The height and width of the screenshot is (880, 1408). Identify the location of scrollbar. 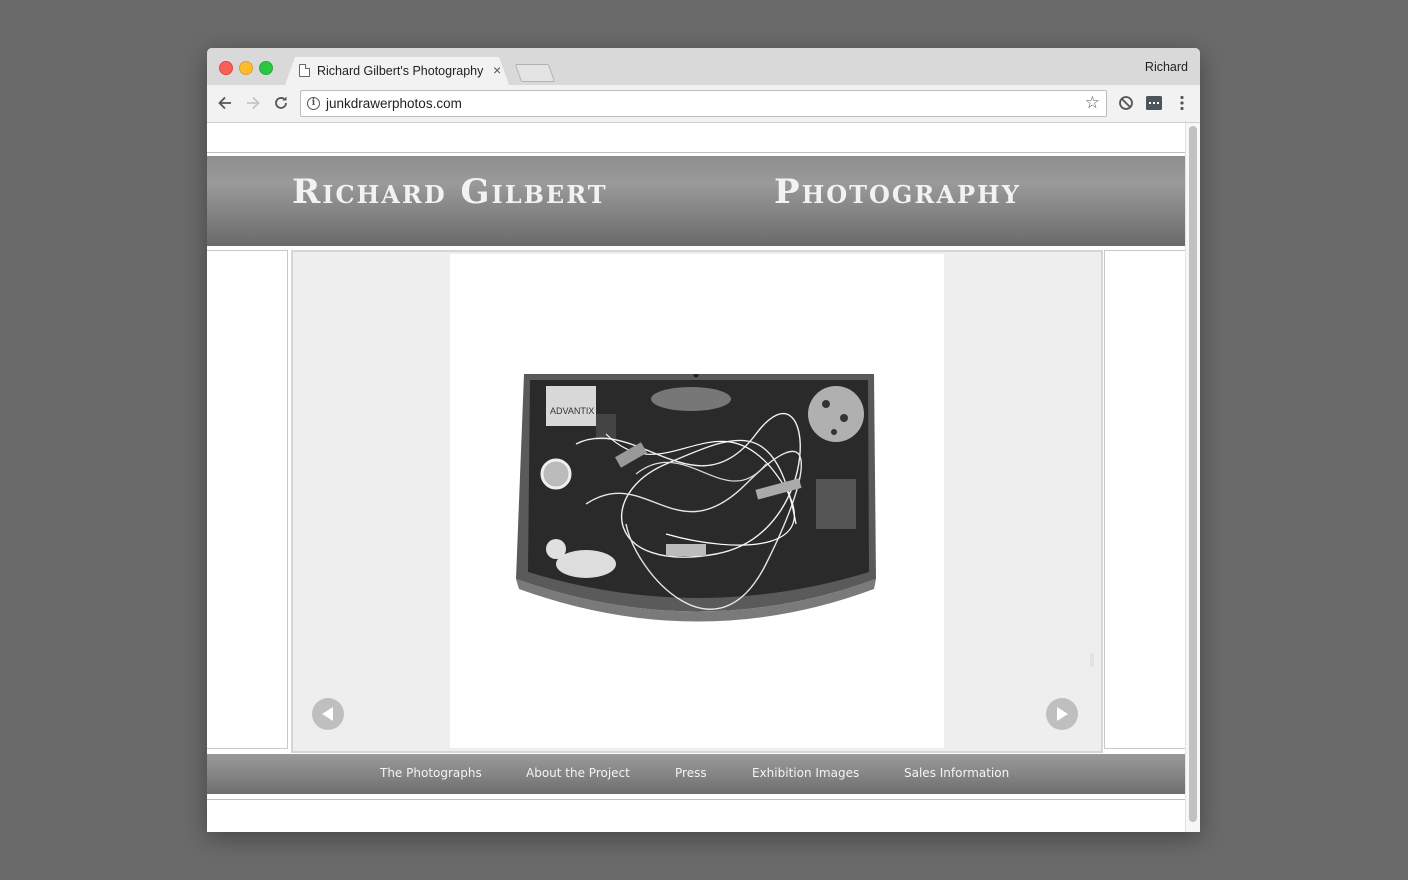
(1192, 477).